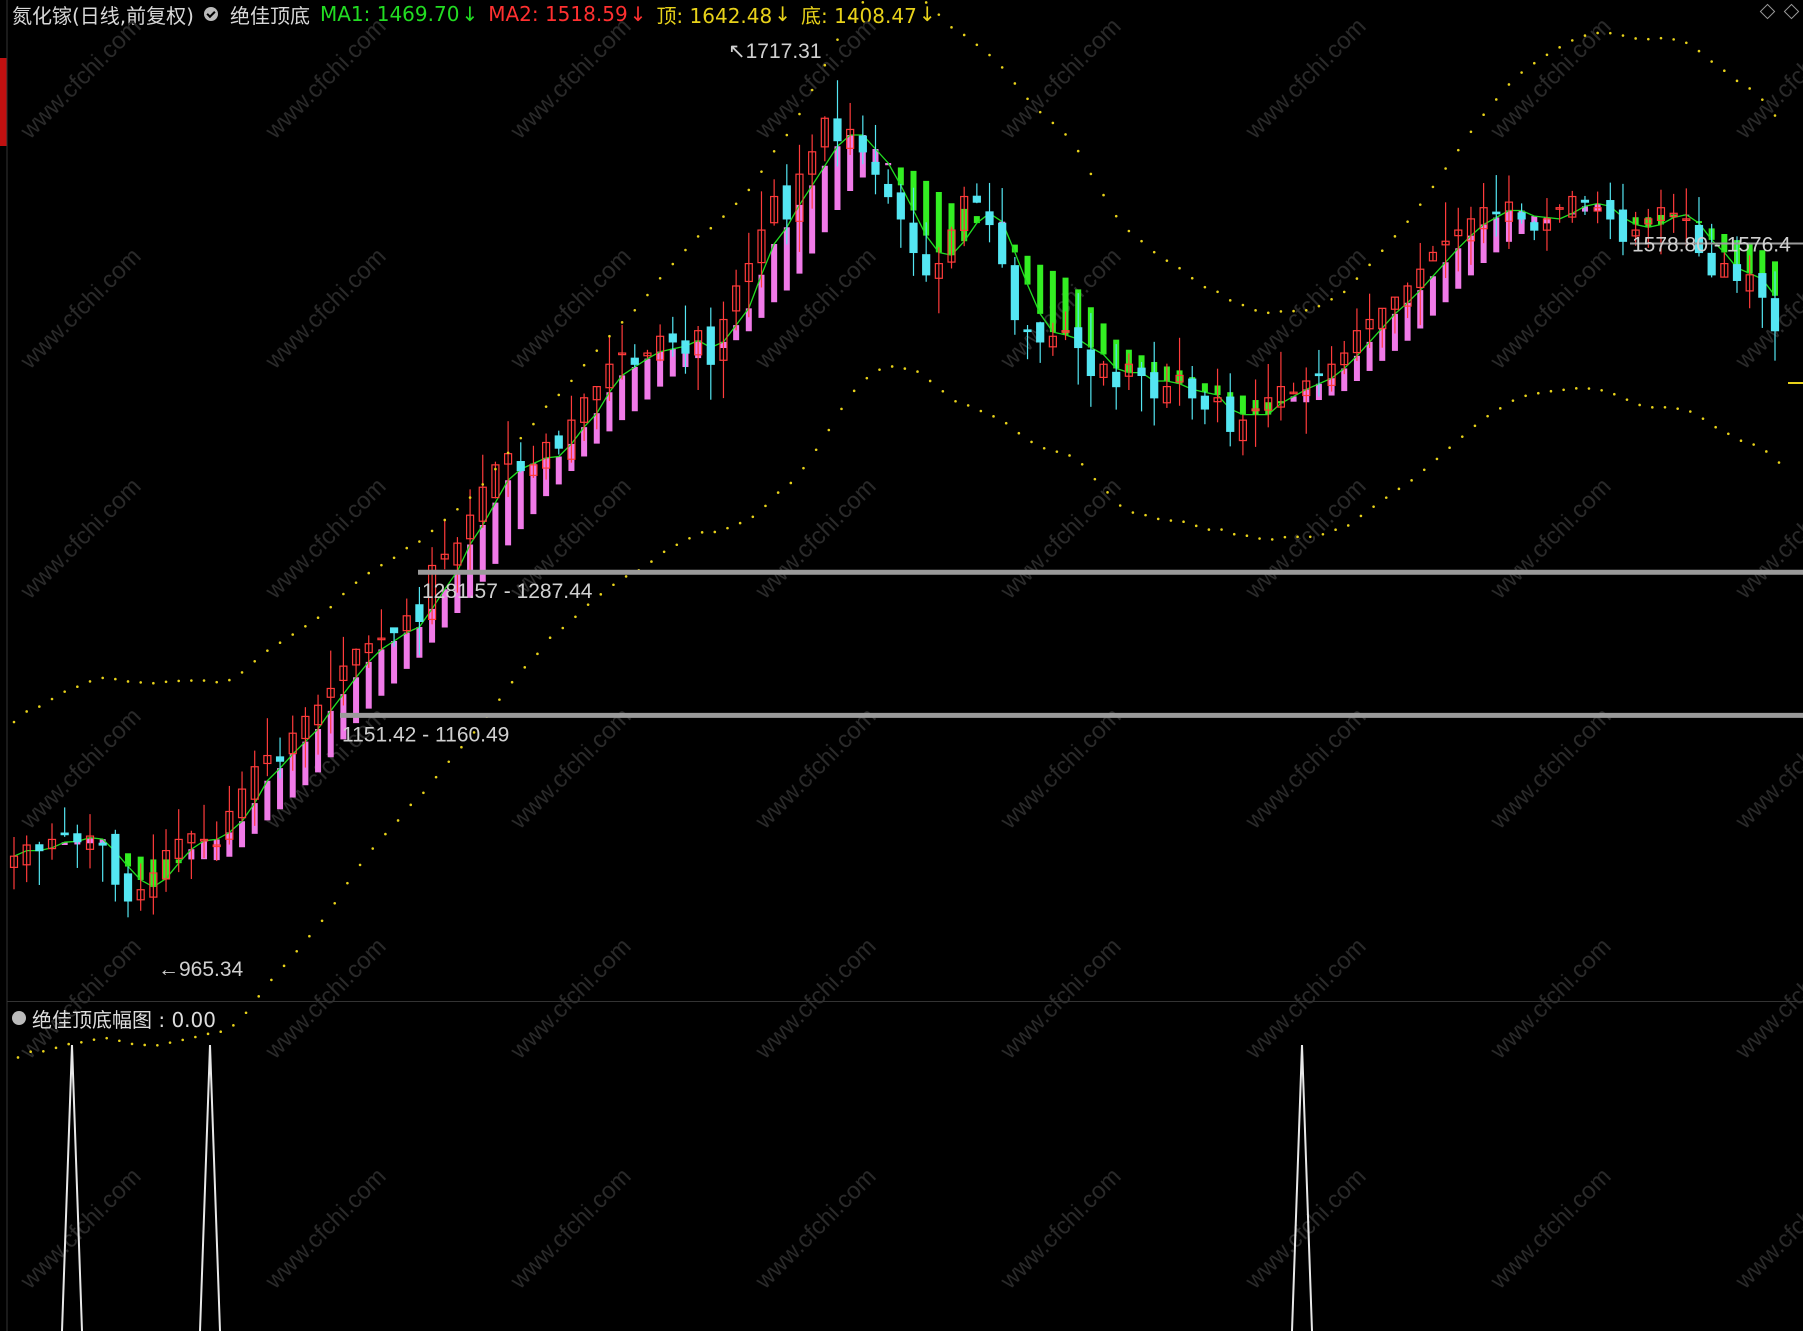  Describe the element at coordinates (124, 1018) in the screenshot. I see `subpanel-title: 绝佳顶底幅图 : 0.00` at that location.